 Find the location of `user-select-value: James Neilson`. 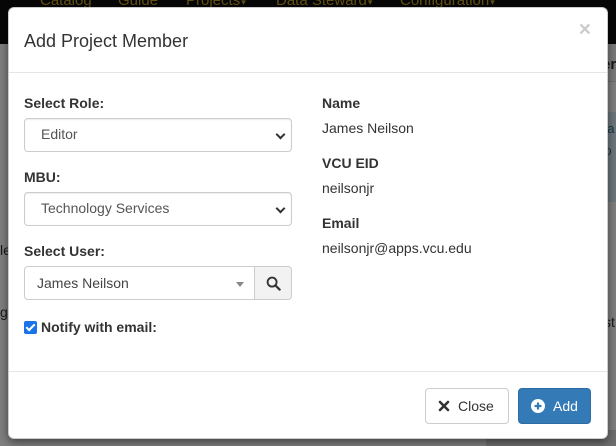

user-select-value: James Neilson is located at coordinates (83, 283).